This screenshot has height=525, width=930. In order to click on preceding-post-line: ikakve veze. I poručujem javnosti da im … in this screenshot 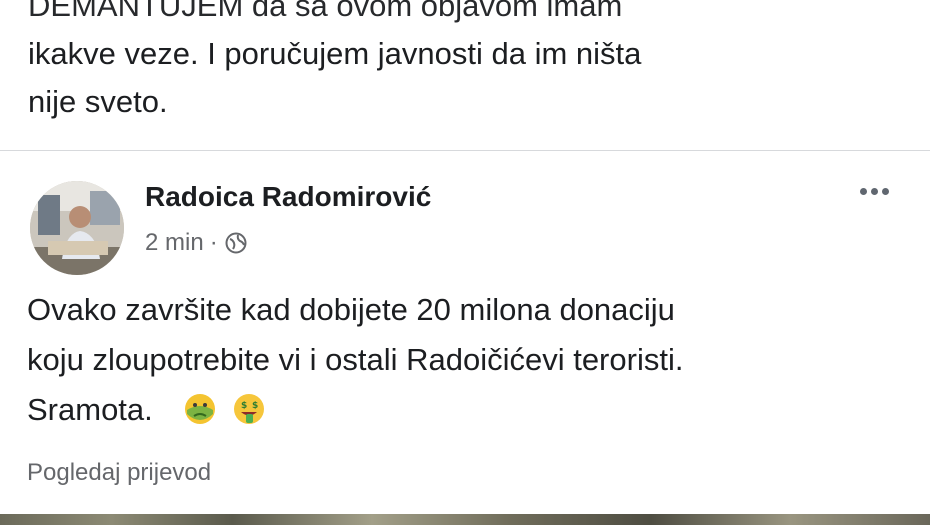, I will do `click(335, 53)`.